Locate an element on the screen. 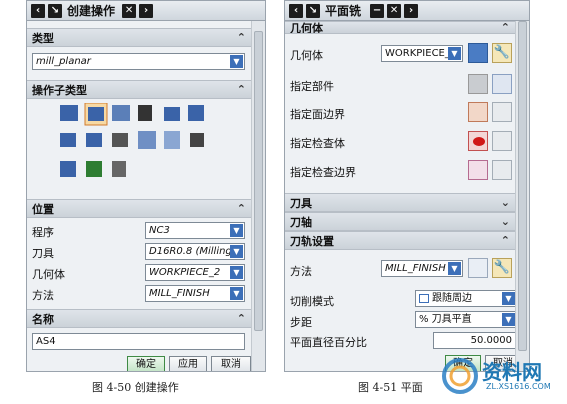 Image resolution: width=567 pixels, height=404 pixels. stepover-select: % 刀具平直 ▼ is located at coordinates (466, 319).